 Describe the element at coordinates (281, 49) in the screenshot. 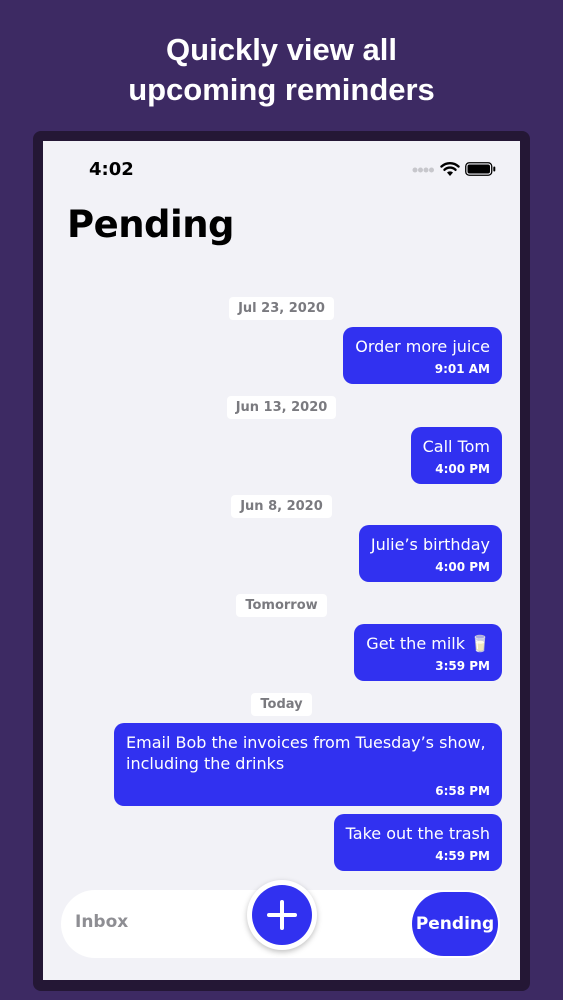

I see `headline-line-1: Quickly view all` at that location.